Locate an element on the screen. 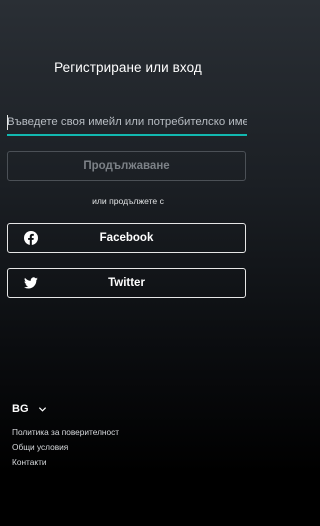 The image size is (320, 526). email-input-container is located at coordinates (127, 123).